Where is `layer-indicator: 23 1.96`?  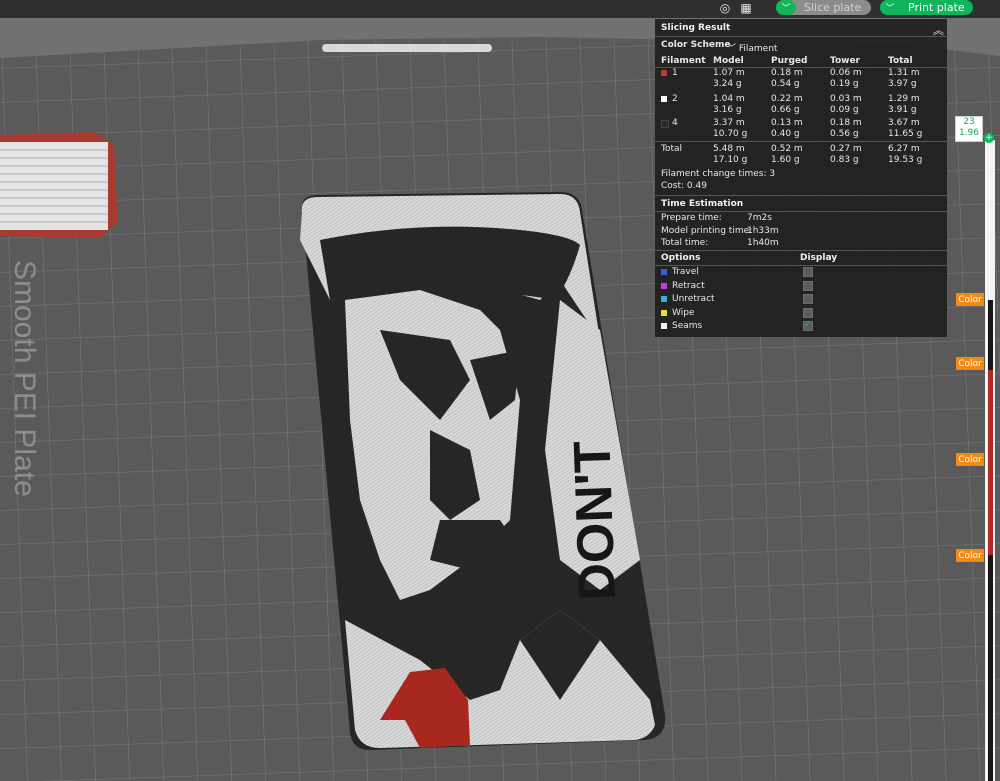
layer-indicator: 23 1.96 is located at coordinates (969, 129).